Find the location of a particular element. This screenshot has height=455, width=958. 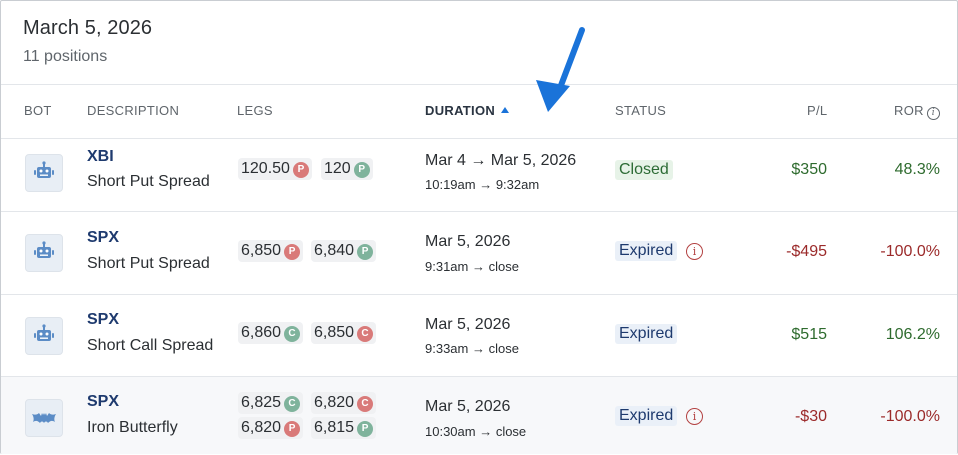

pl-value: $350 is located at coordinates (809, 169).